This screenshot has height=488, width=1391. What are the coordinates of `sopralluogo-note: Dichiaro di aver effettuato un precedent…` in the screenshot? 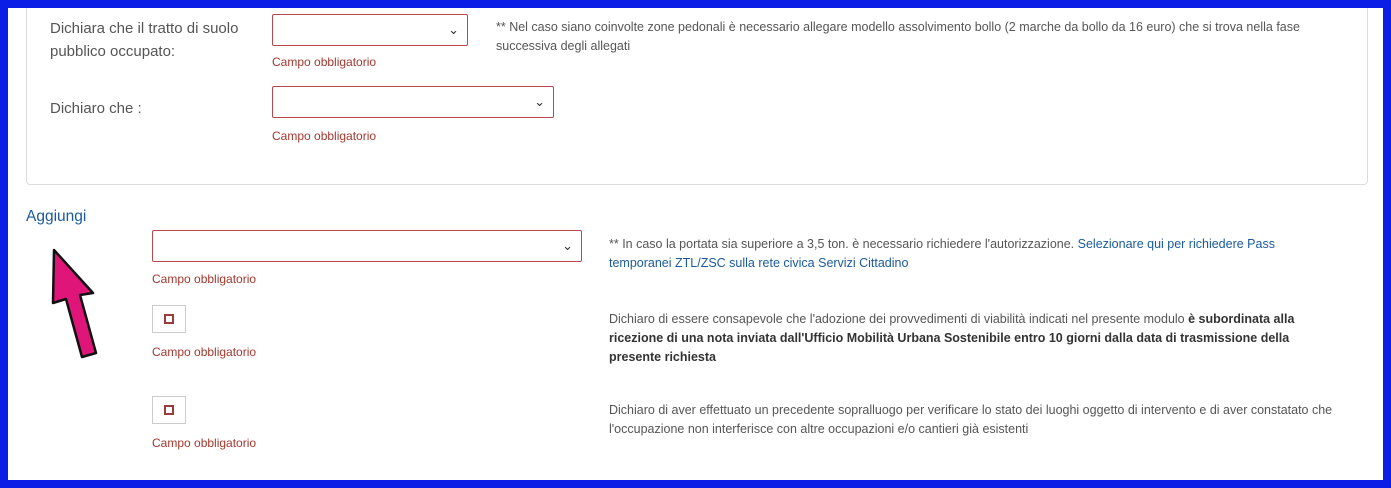 It's located at (971, 419).